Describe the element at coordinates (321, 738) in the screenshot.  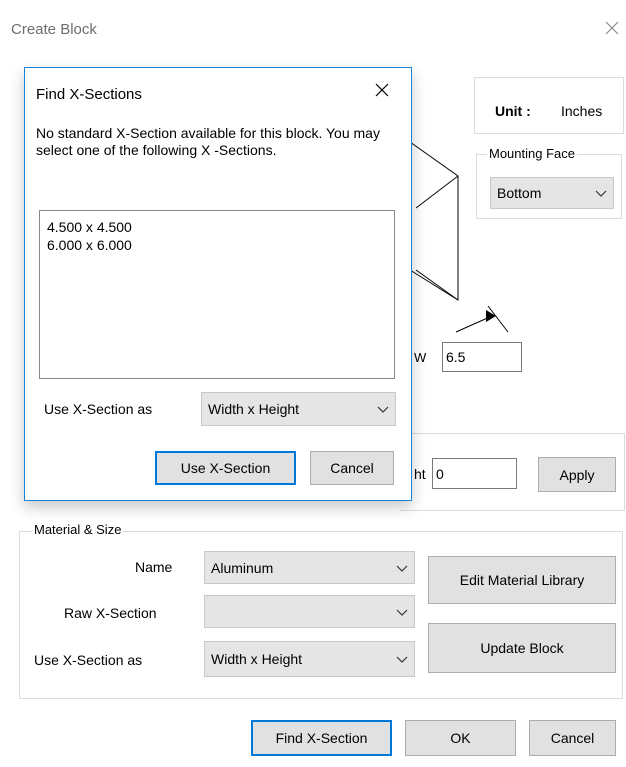
I see `find-xsection-button: Find X-Section` at that location.